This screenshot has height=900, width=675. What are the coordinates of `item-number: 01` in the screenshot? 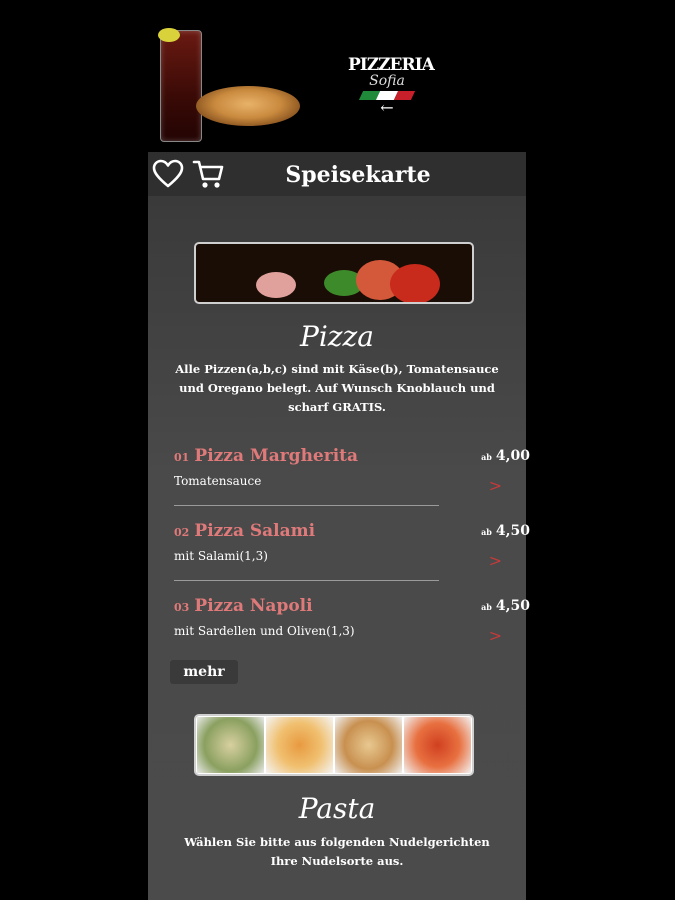 It's located at (182, 457).